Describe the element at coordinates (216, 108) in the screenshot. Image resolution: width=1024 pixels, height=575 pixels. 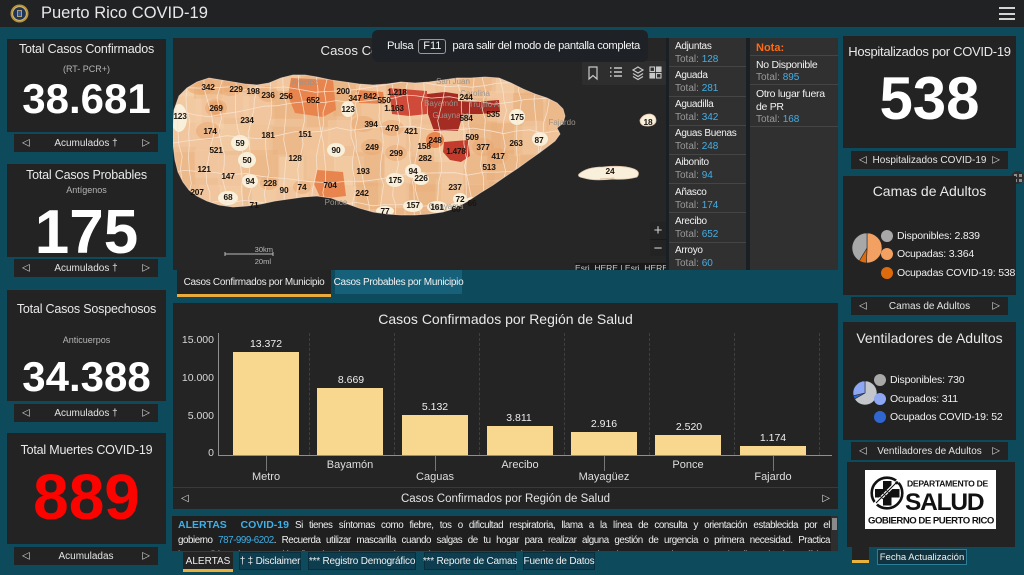
I see `svg-text: 269` at that location.